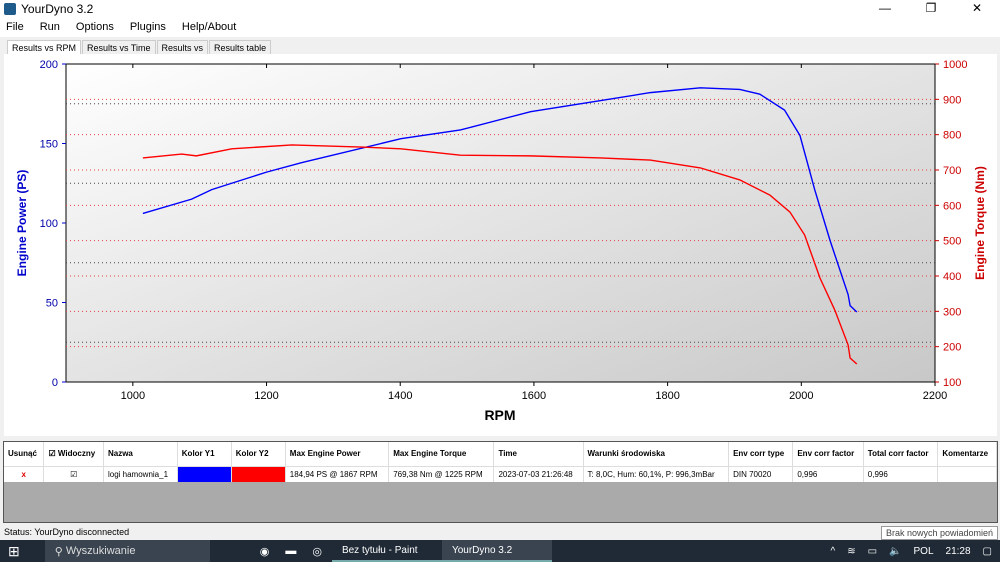 The image size is (1000, 562). I want to click on delete-button: x, so click(24, 473).